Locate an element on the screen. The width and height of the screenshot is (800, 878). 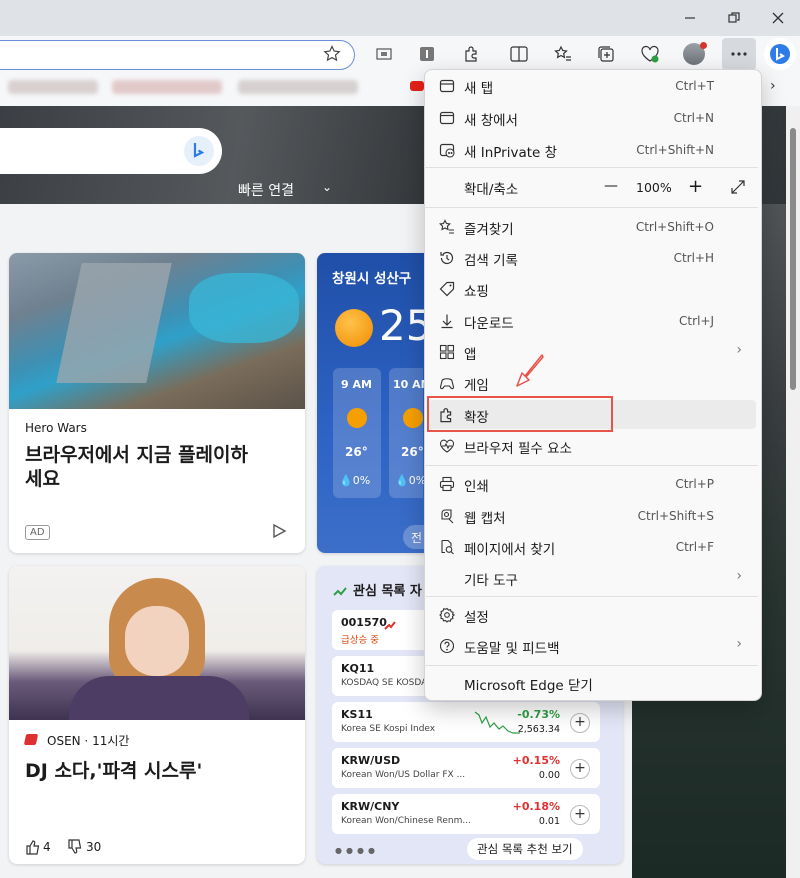
ad-card: Hero Wars 브라우저에서 지금 플레이하 세요 AD is located at coordinates (157, 403).